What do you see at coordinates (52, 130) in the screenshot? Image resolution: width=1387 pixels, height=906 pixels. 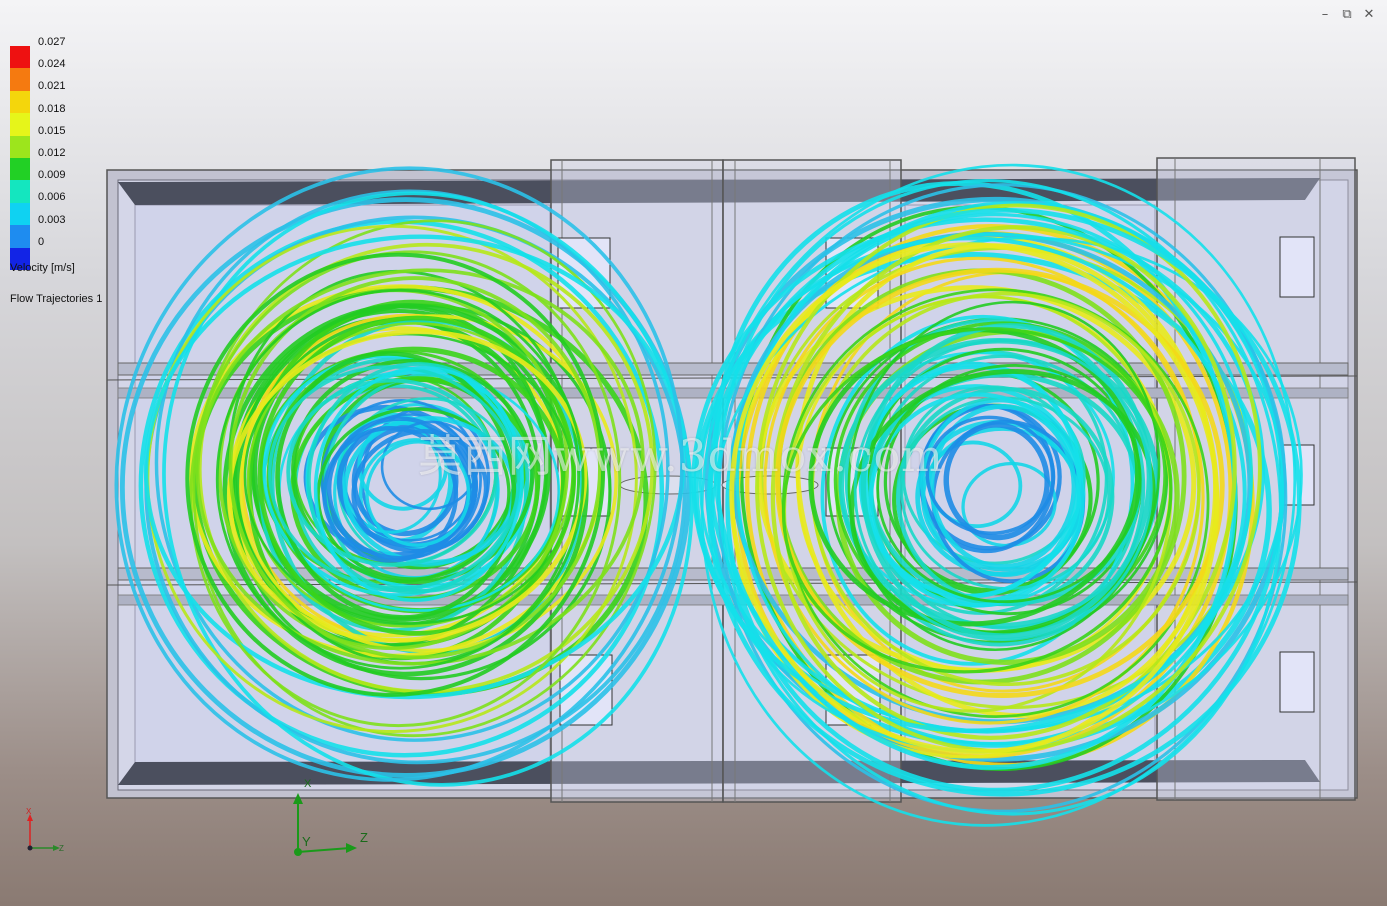 I see `legend-tick-label: 0.015` at bounding box center [52, 130].